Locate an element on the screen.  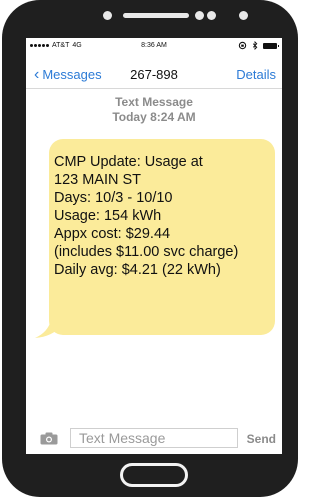
details-button: Details is located at coordinates (256, 74).